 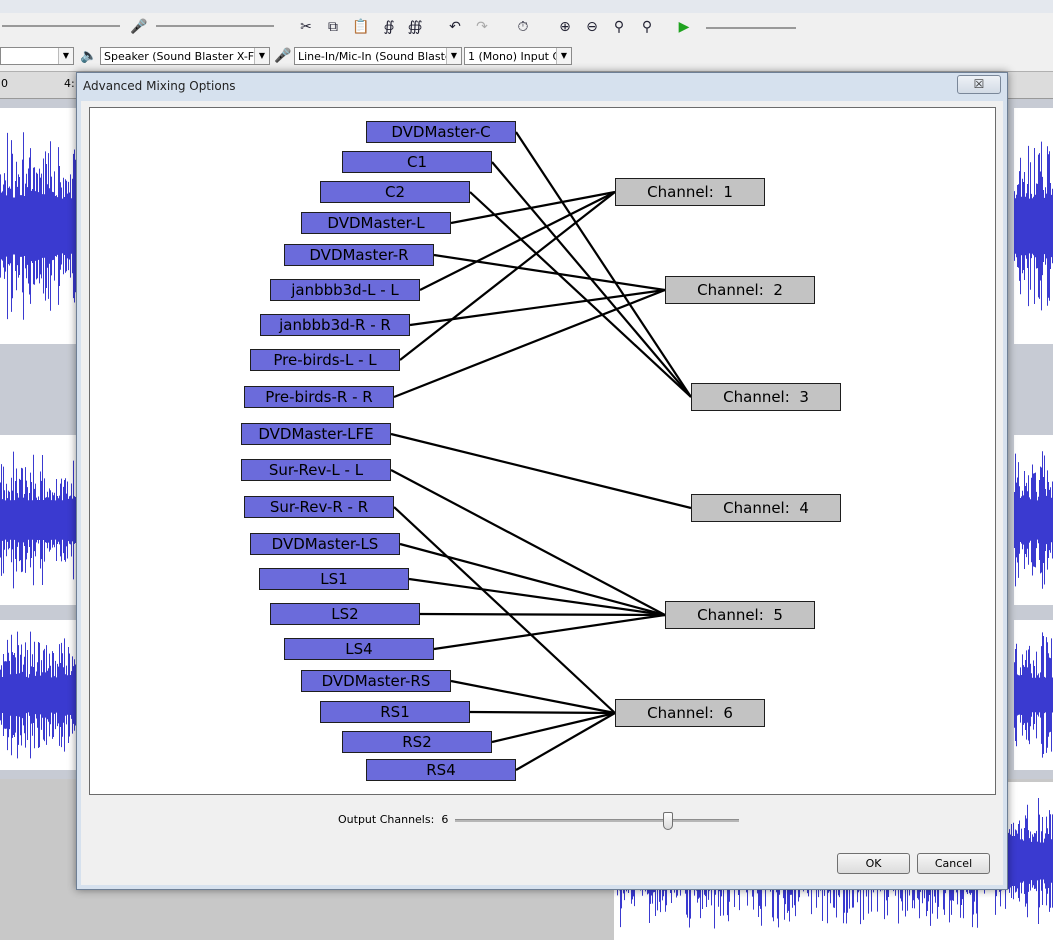 I want to click on ruler-start-label: 0, so click(x=4, y=83).